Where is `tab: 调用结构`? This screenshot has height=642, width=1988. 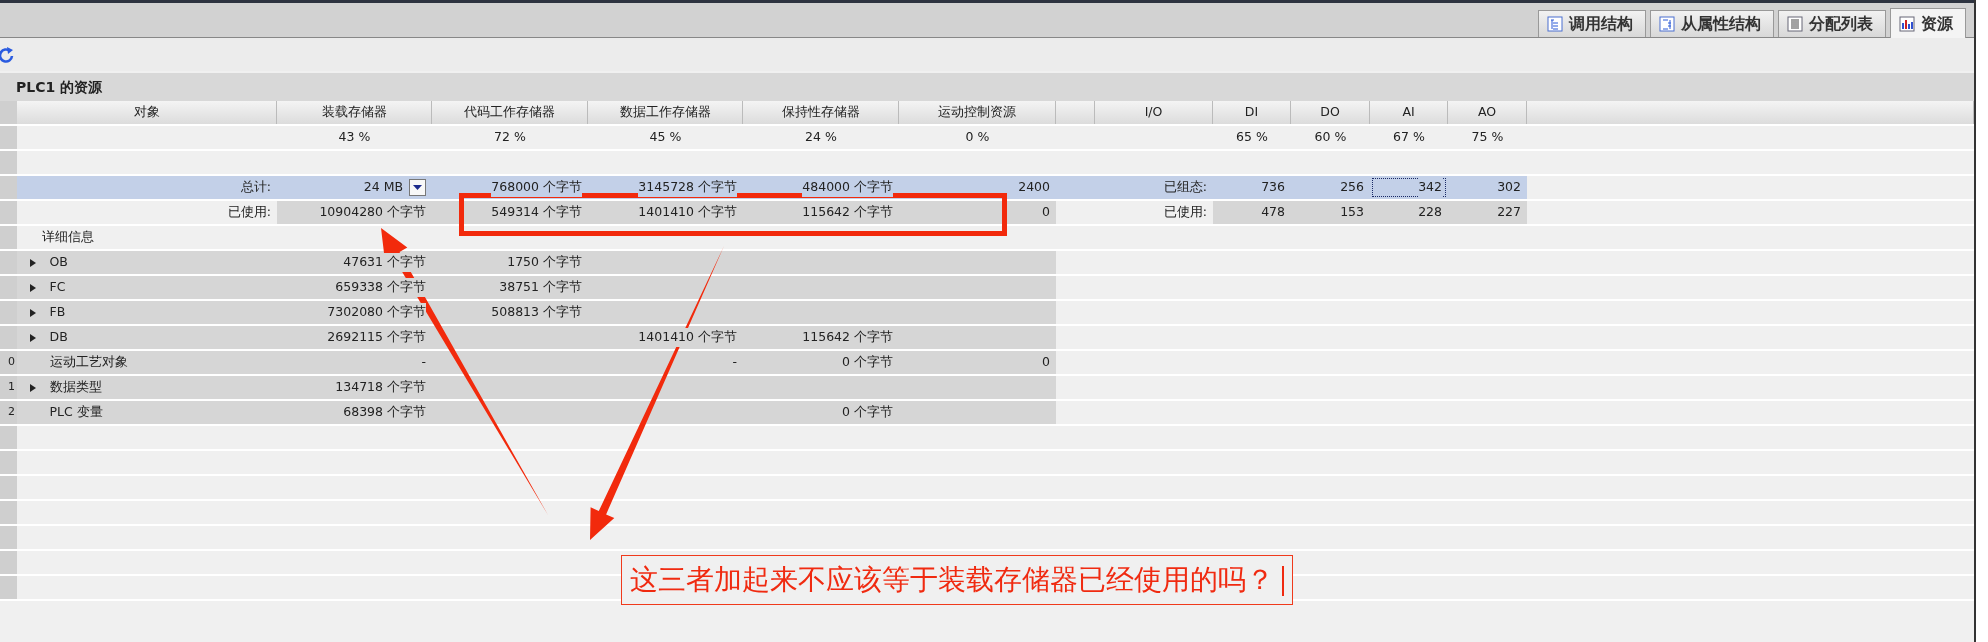
tab: 调用结构 is located at coordinates (1592, 23).